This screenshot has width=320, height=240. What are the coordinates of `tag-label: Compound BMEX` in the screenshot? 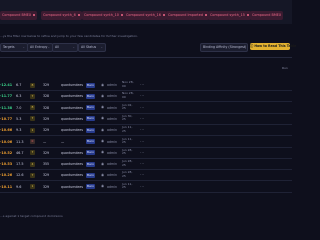 It's located at (17, 15).